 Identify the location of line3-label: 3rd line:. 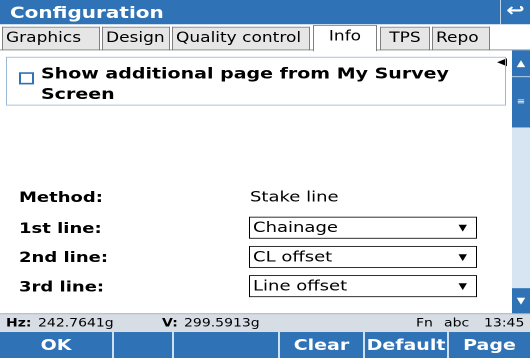
(62, 287).